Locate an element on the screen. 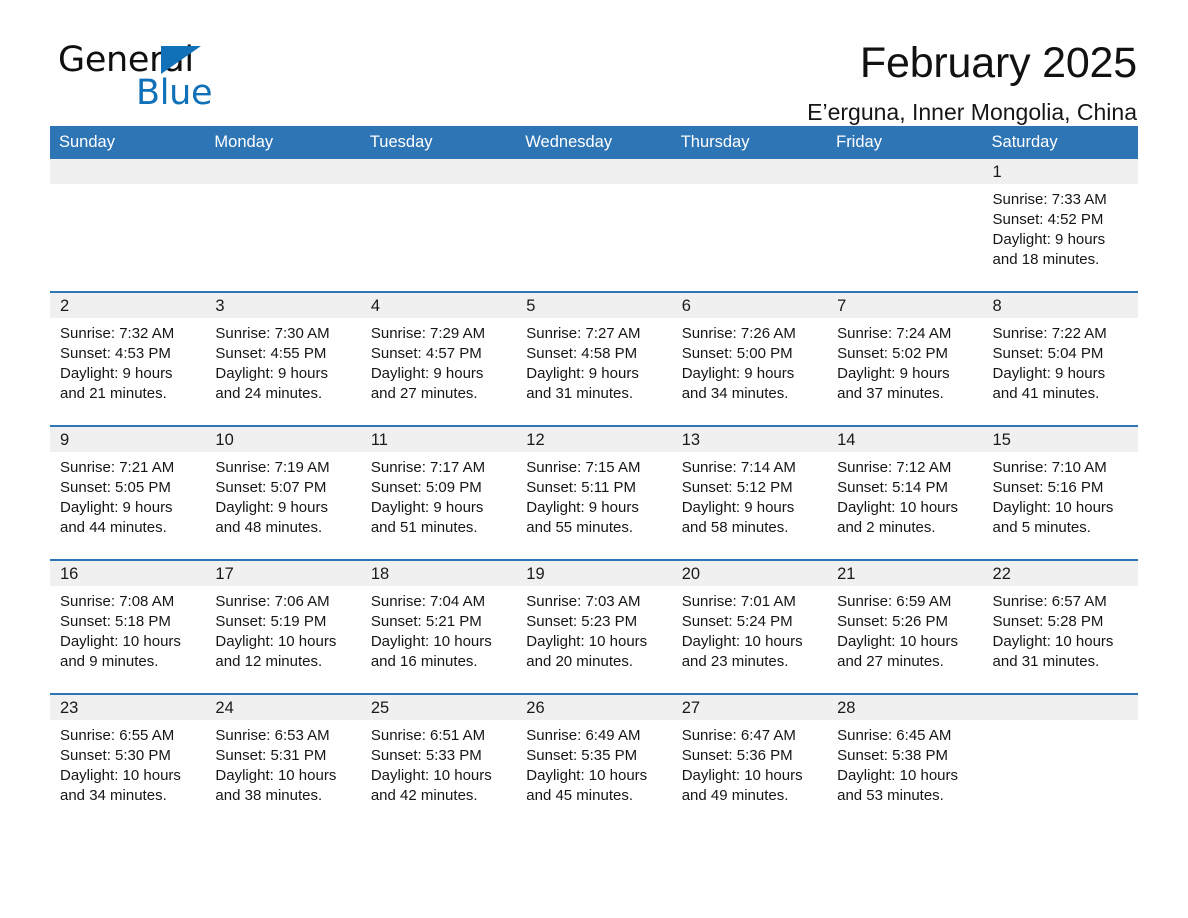  sunrise-text: Sunrise: 7:17 AM is located at coordinates (428, 467).